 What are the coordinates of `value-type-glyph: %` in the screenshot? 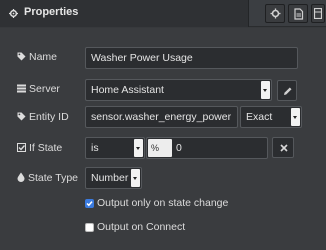 It's located at (155, 148).